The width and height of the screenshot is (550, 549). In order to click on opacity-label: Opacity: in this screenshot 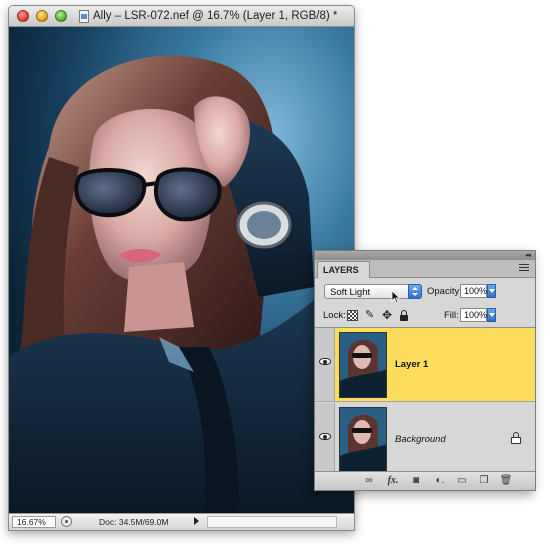, I will do `click(444, 291)`.